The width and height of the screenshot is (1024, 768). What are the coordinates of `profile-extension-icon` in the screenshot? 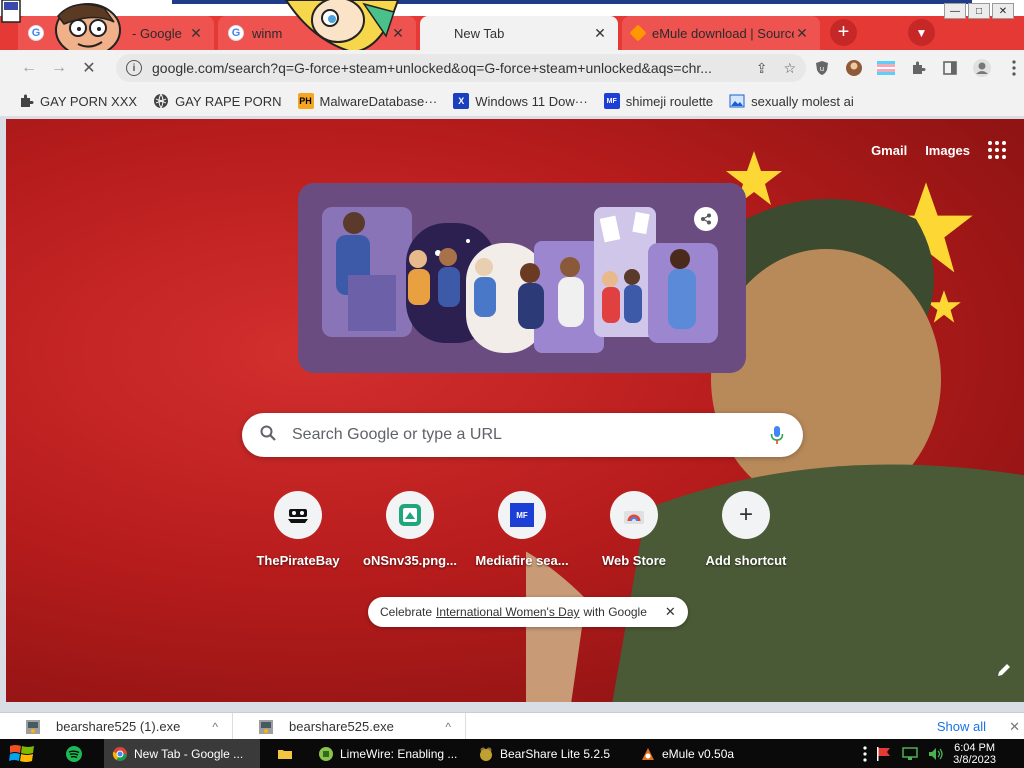 It's located at (854, 68).